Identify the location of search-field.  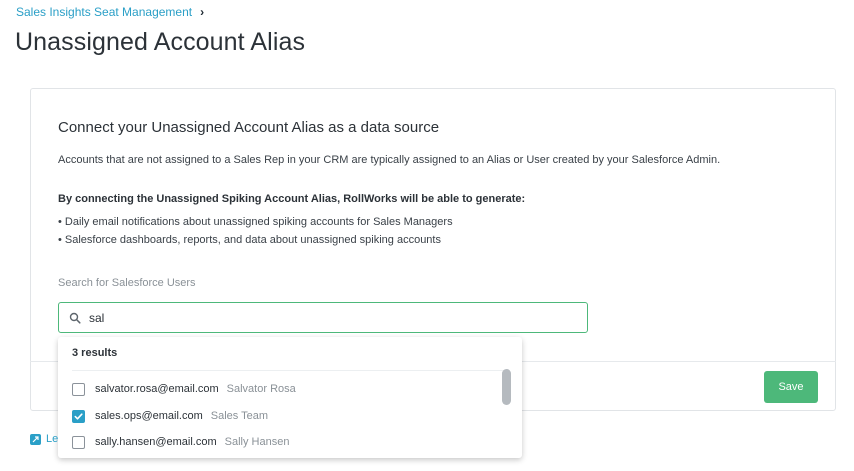
(323, 317).